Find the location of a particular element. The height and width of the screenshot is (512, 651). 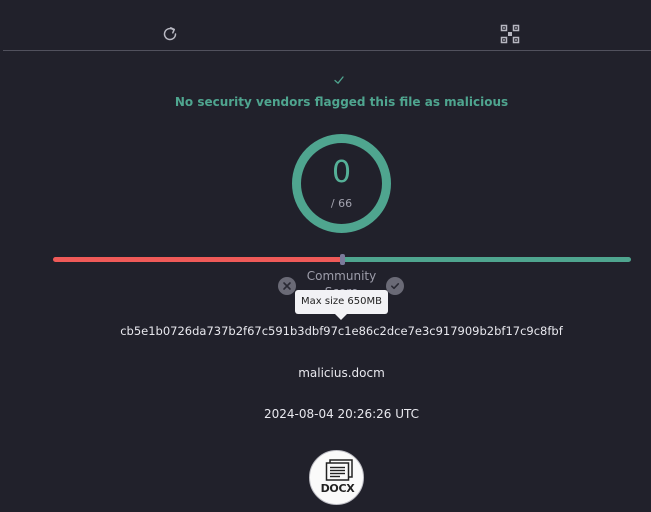

detection-total: / 66 is located at coordinates (341, 203).